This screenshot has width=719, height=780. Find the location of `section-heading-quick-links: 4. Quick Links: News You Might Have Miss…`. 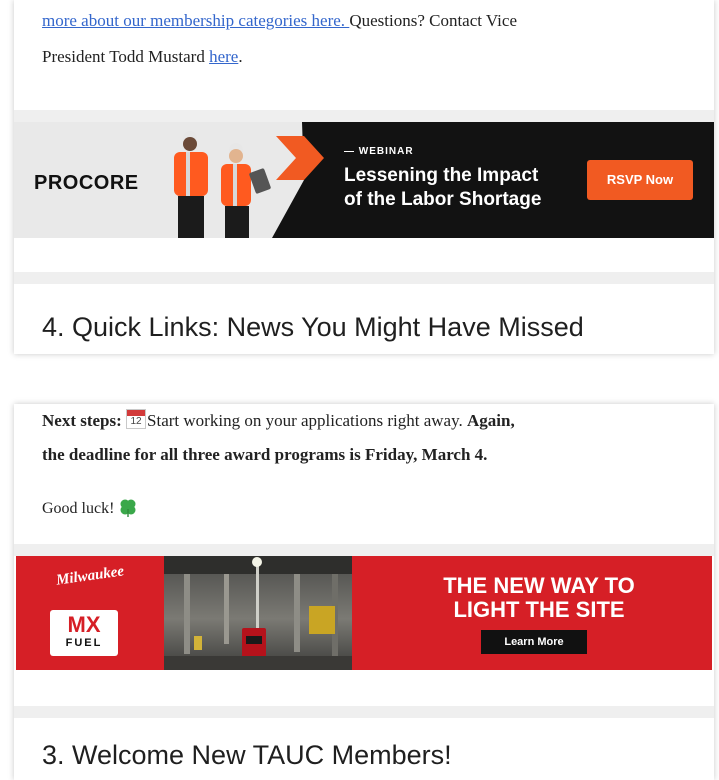

section-heading-quick-links: 4. Quick Links: News You Might Have Miss… is located at coordinates (313, 327).